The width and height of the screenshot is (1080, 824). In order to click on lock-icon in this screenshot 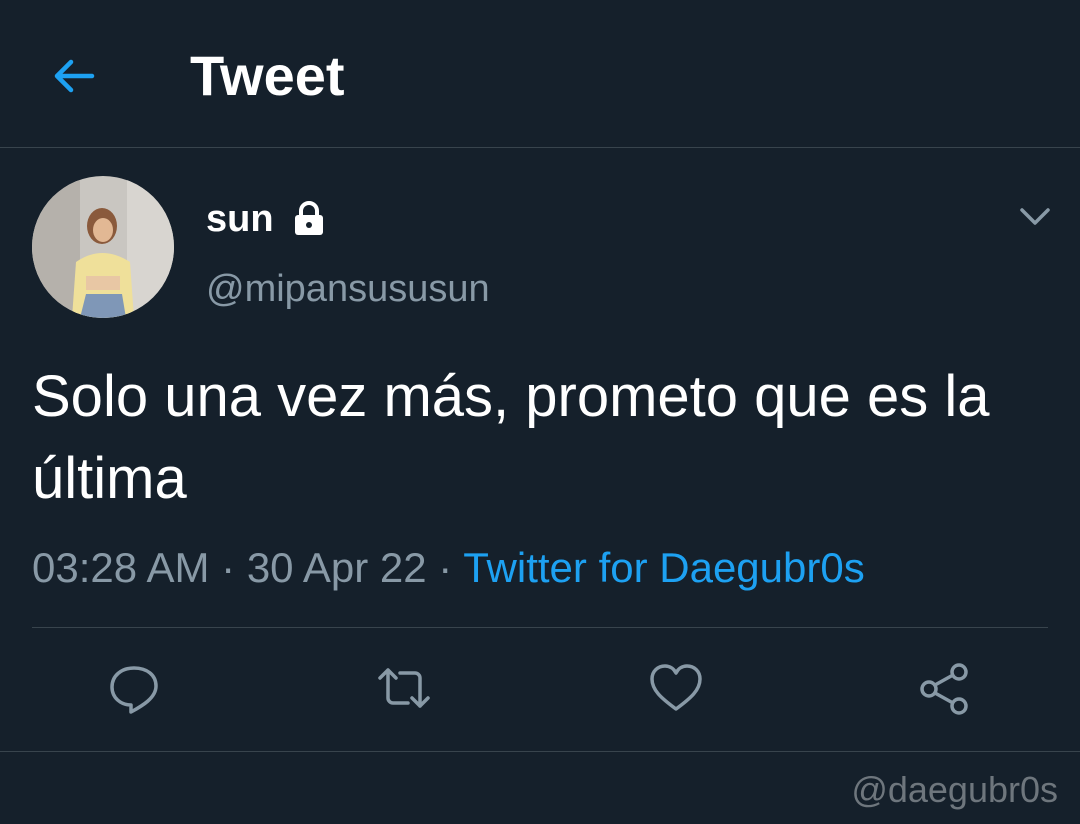, I will do `click(309, 218)`.